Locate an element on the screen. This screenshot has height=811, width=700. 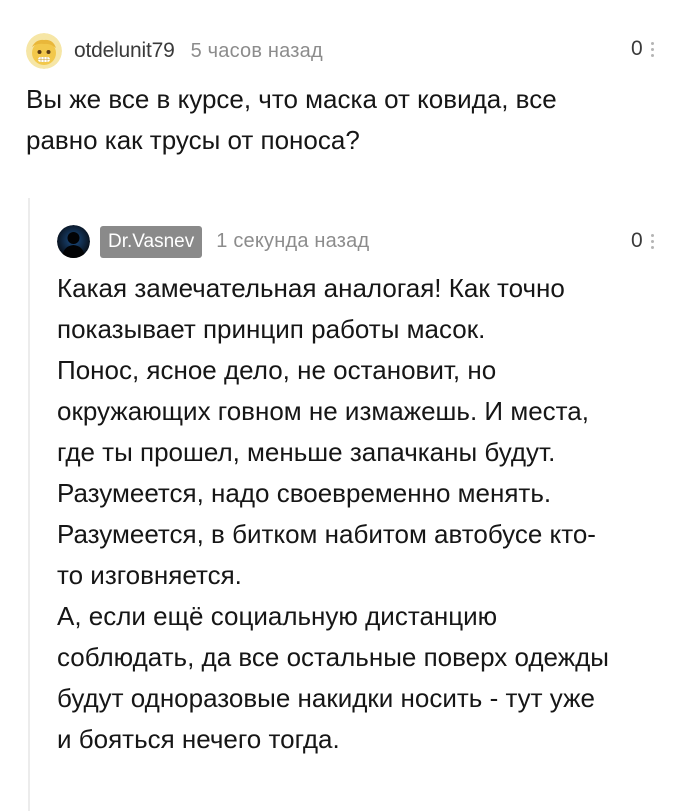
parent-comment-header: otdelunit79 5 часов назад is located at coordinates (174, 51).